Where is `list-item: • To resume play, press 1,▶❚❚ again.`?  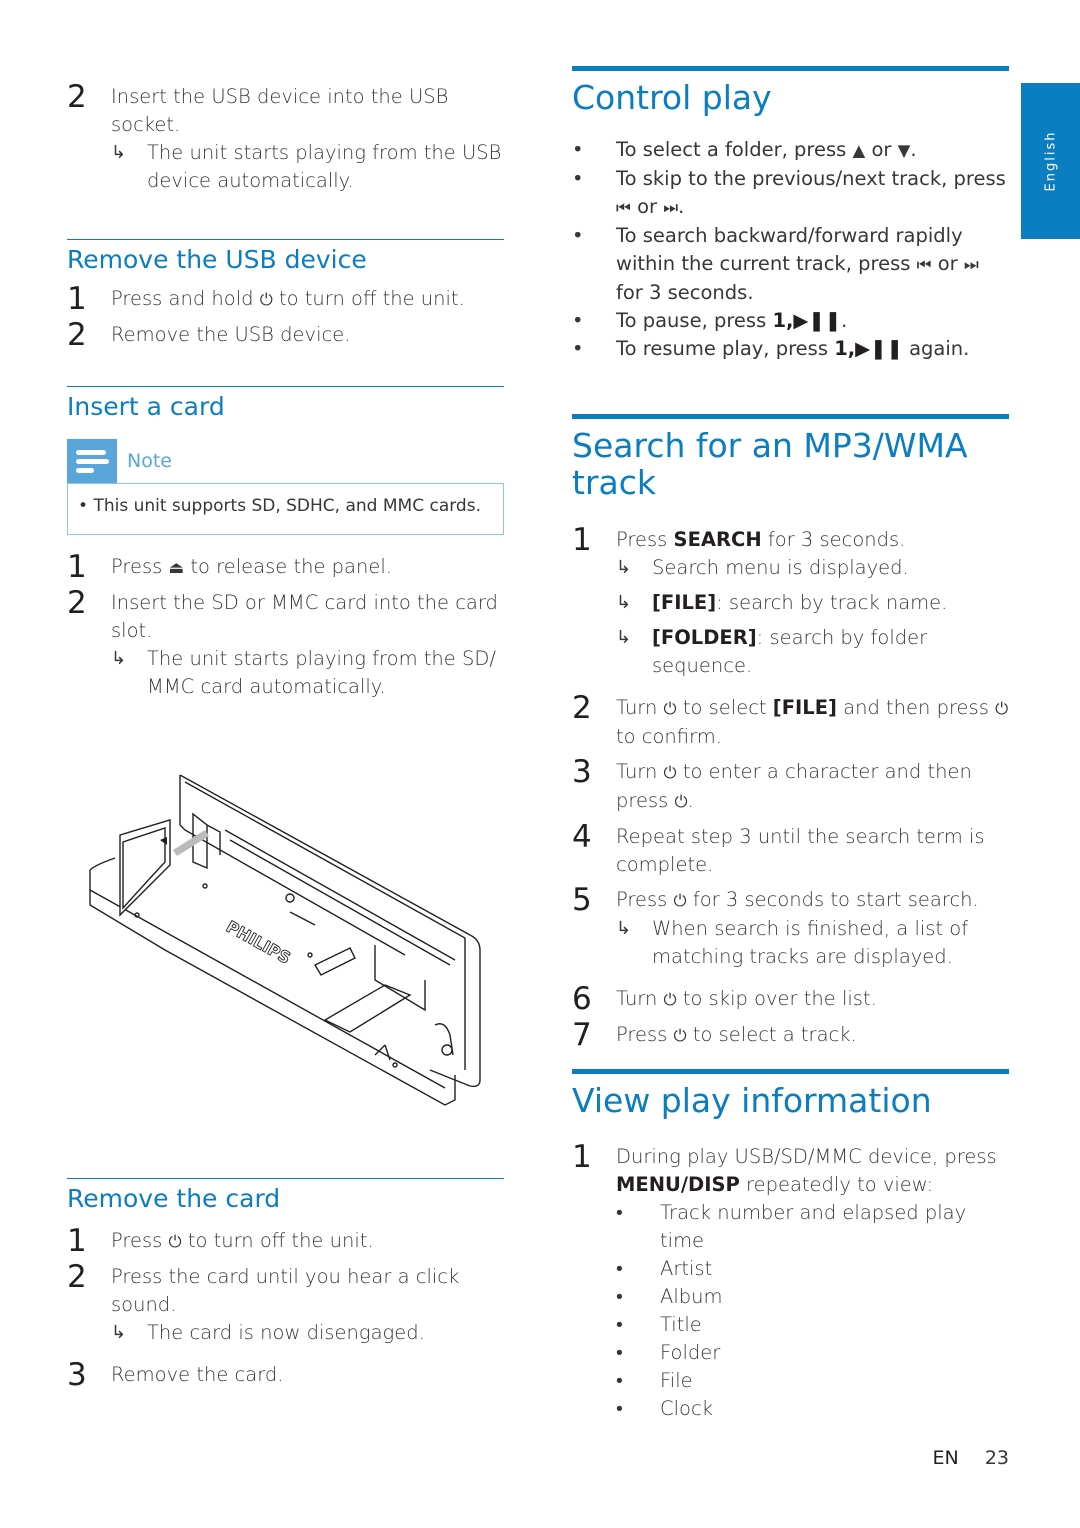 list-item: • To resume play, press 1,▶❚❚ again. is located at coordinates (790, 349).